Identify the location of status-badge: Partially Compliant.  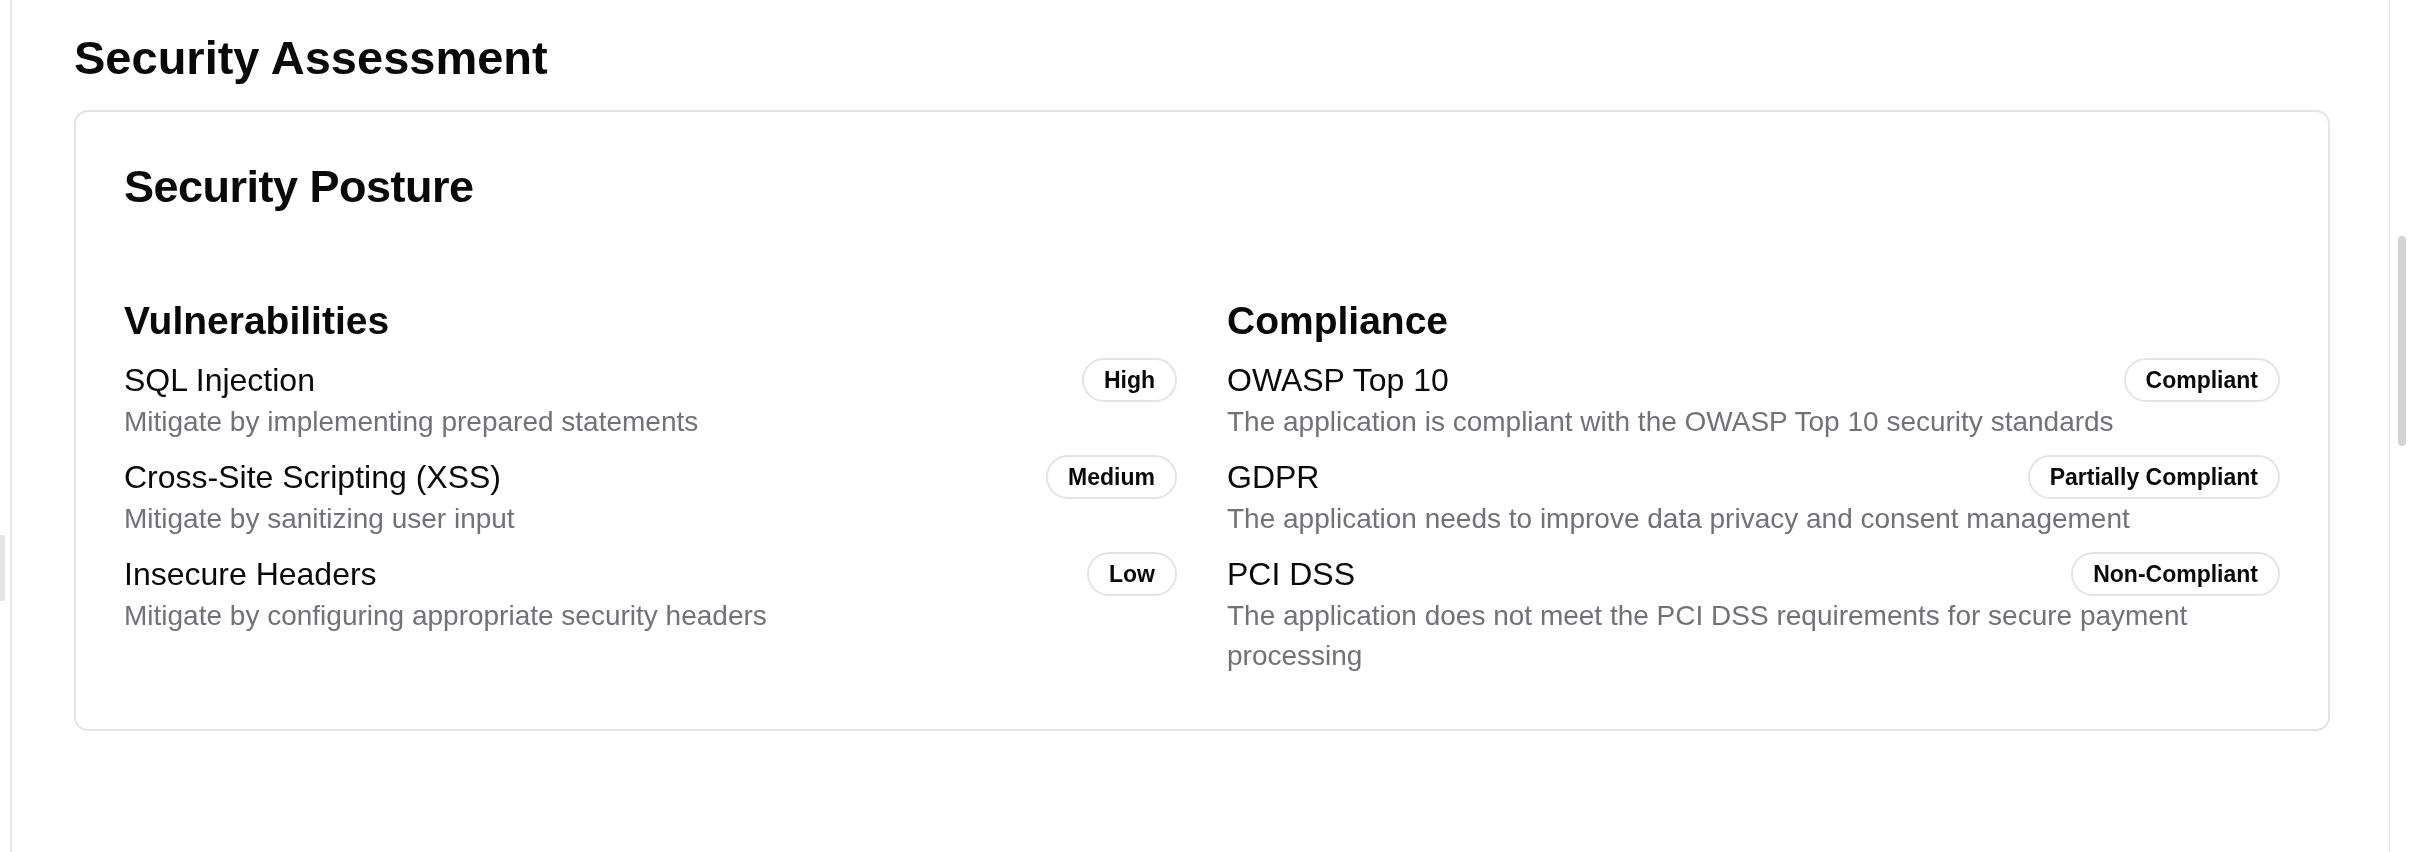
(2153, 477).